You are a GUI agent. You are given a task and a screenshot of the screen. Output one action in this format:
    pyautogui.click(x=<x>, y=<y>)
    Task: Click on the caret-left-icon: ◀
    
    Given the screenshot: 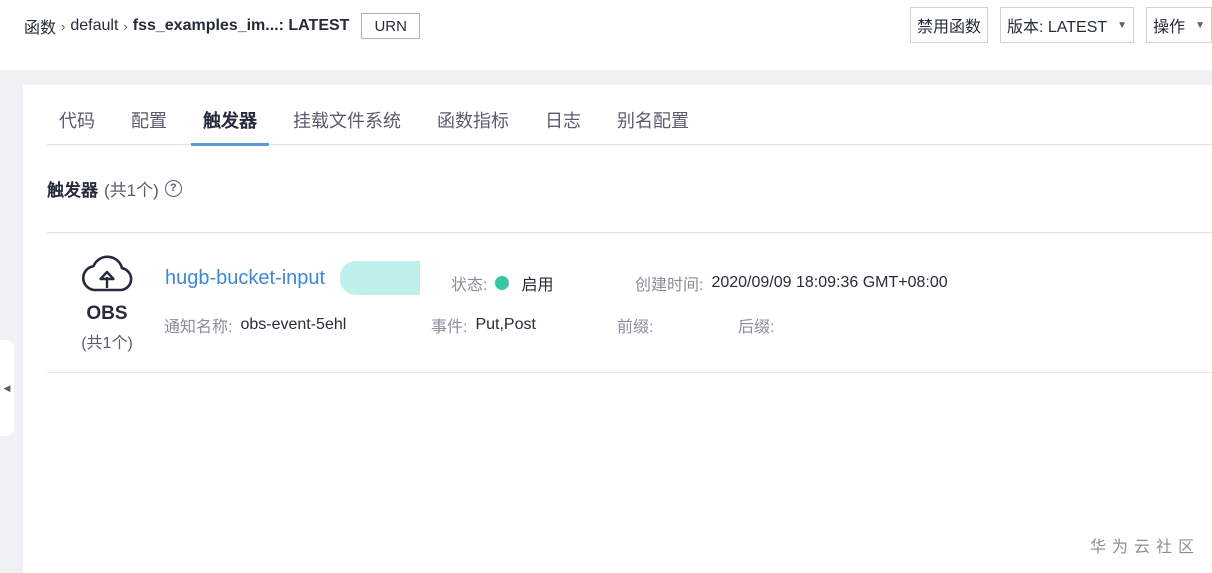 What is the action you would take?
    pyautogui.click(x=7, y=387)
    